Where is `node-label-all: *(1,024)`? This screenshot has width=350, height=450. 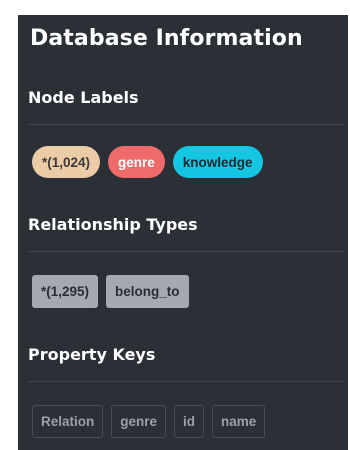 node-label-all: *(1,024) is located at coordinates (66, 162).